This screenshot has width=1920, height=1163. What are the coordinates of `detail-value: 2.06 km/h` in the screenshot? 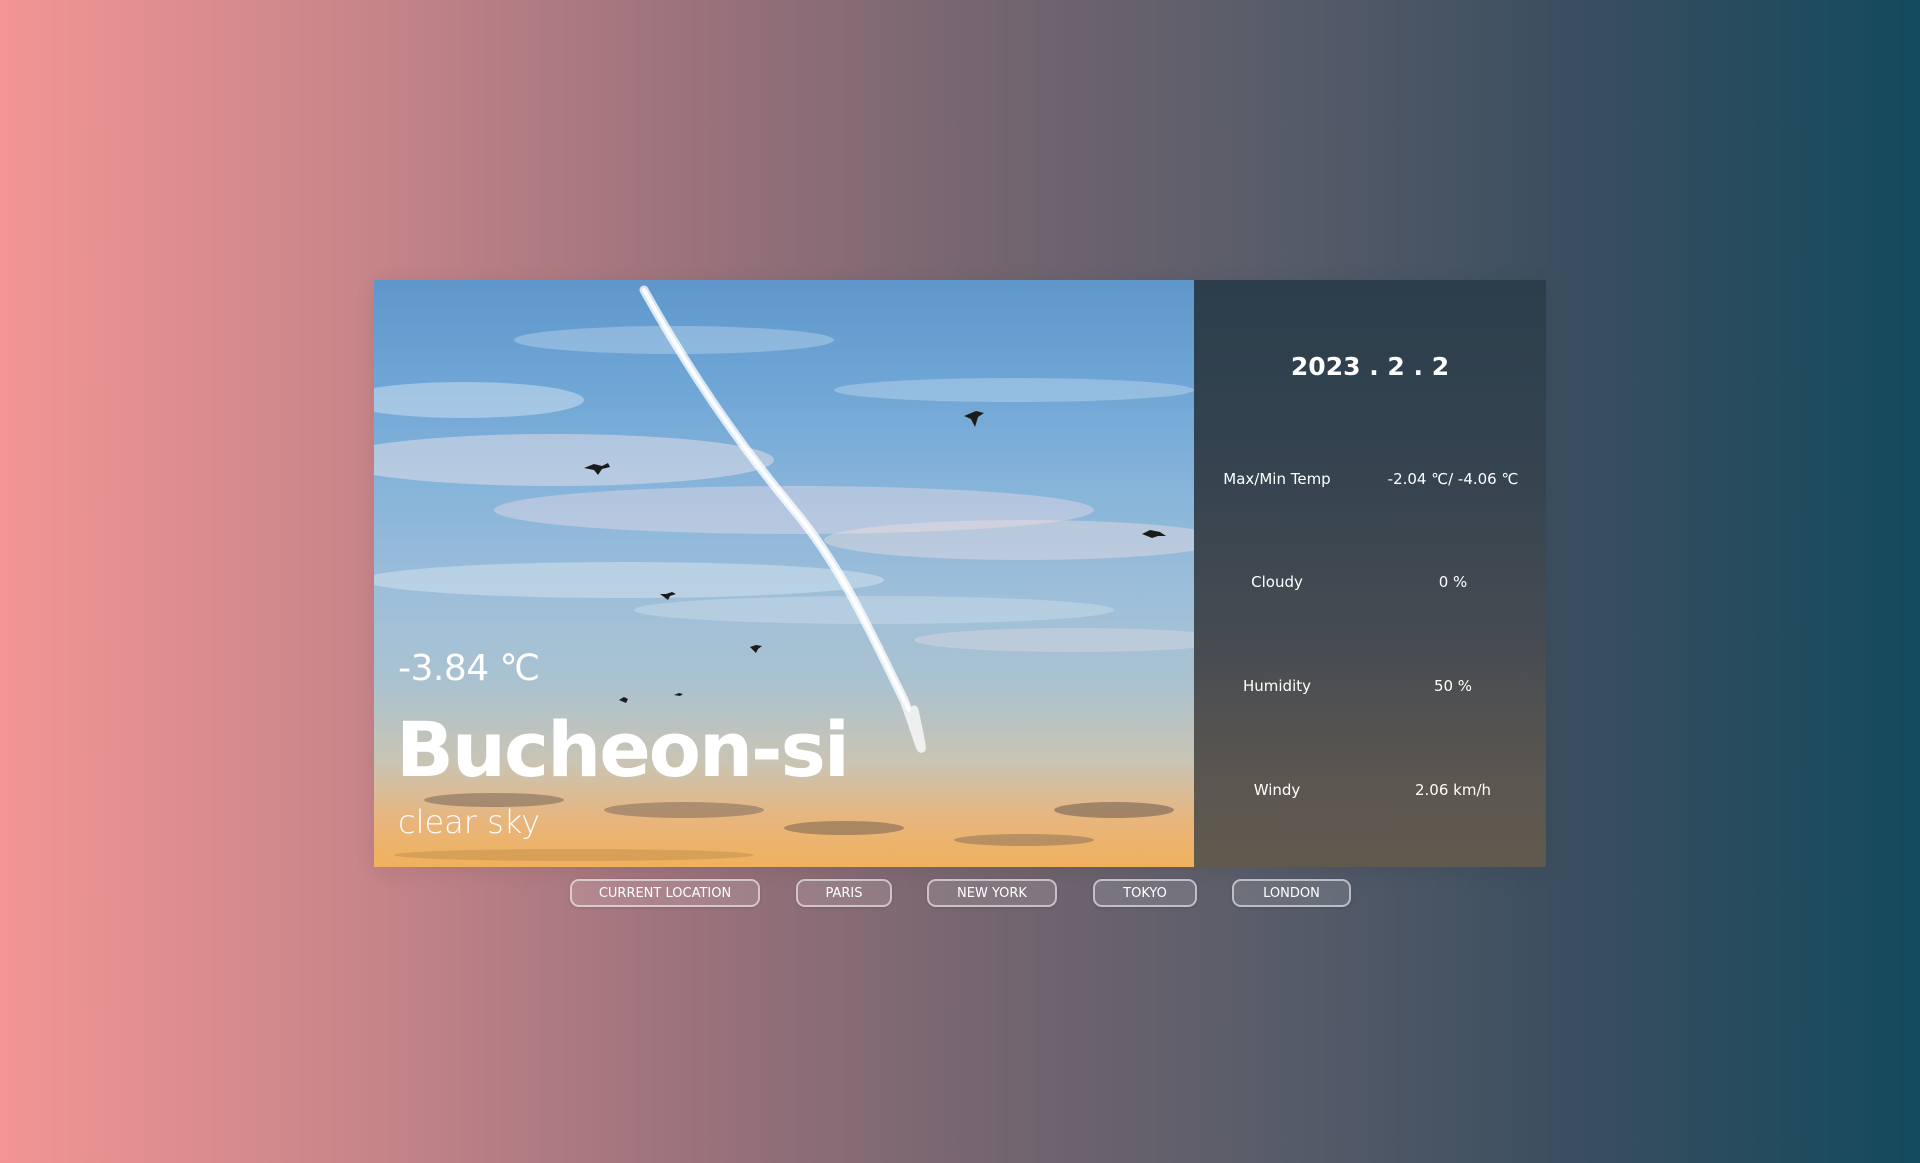 It's located at (1453, 790).